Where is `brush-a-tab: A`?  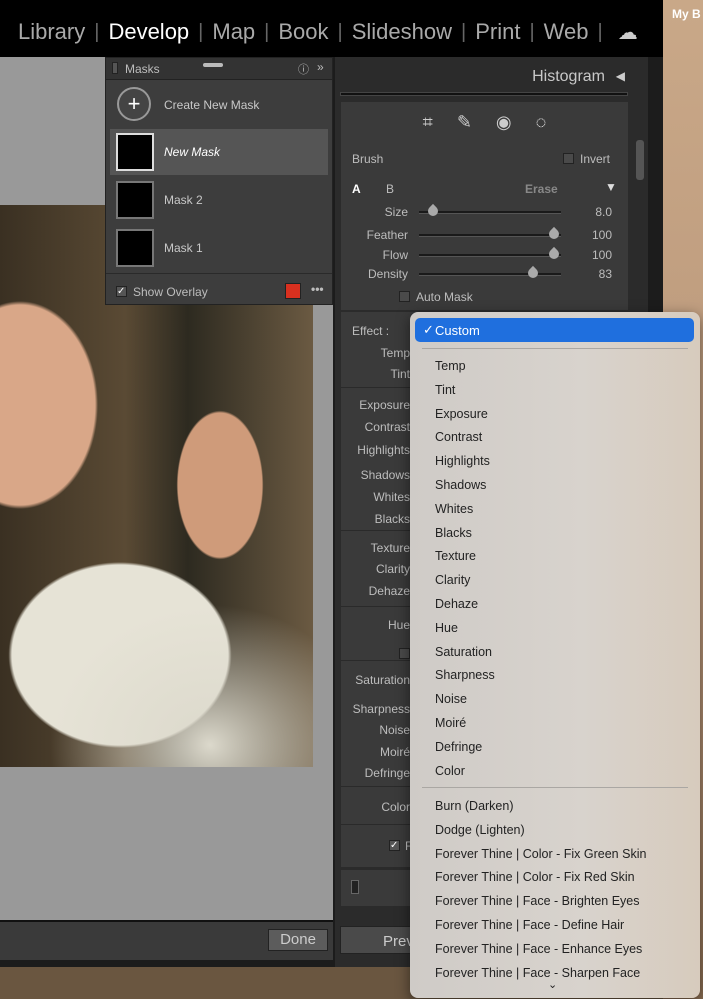
brush-a-tab: A is located at coordinates (356, 189).